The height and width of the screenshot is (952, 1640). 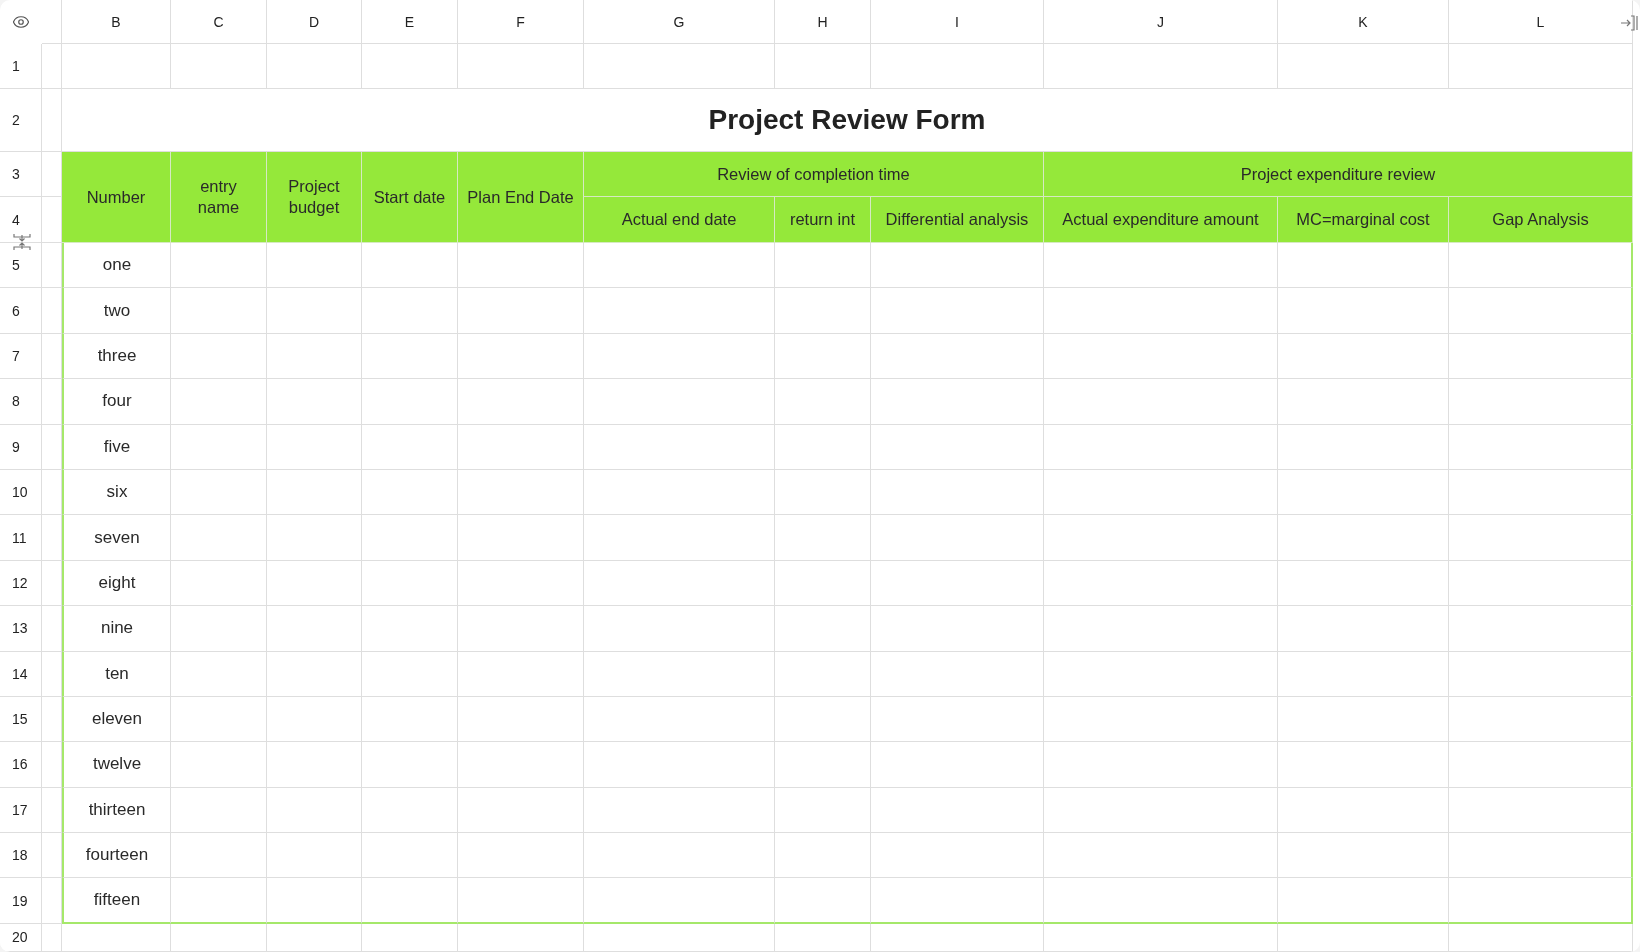 What do you see at coordinates (21, 402) in the screenshot?
I see `row-header: 8` at bounding box center [21, 402].